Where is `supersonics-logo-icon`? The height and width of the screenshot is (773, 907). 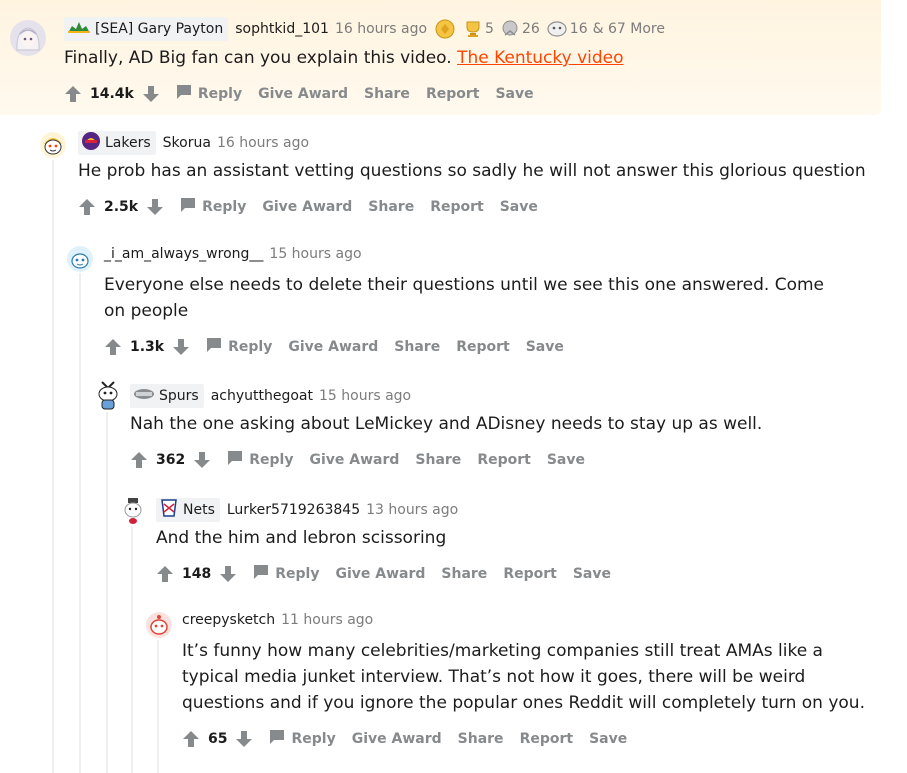
supersonics-logo-icon is located at coordinates (79, 29).